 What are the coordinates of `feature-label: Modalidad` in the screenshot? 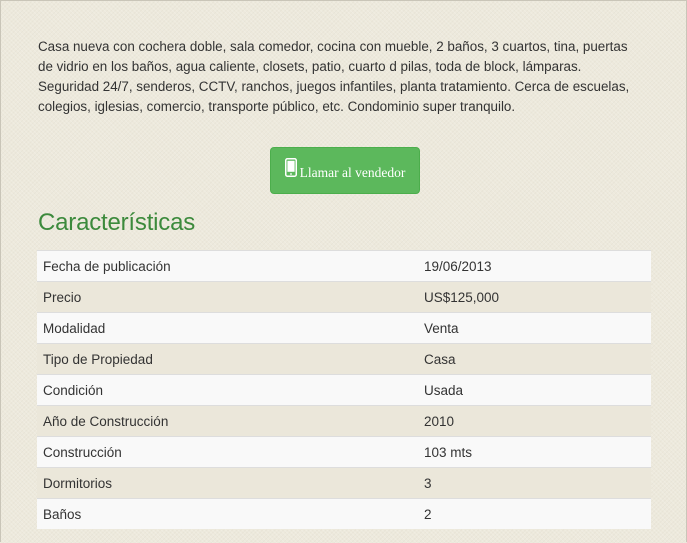 It's located at (227, 328).